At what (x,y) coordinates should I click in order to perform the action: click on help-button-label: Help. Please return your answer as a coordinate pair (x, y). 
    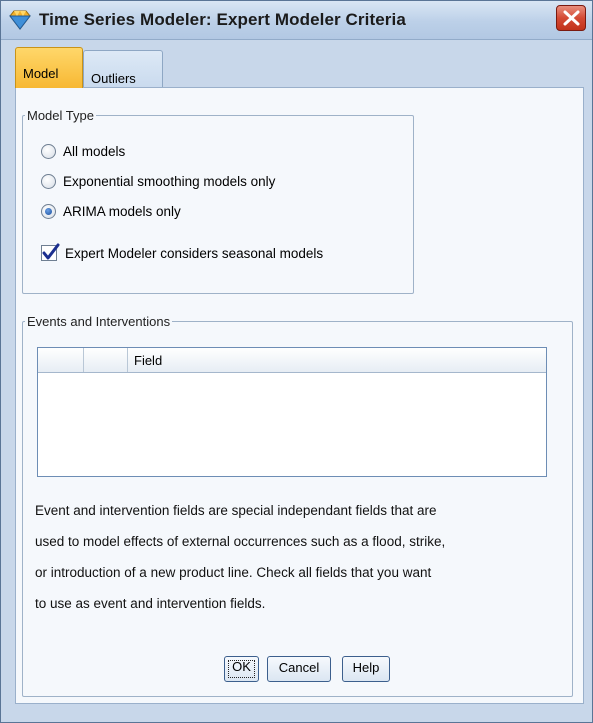
    Looking at the image, I should click on (366, 667).